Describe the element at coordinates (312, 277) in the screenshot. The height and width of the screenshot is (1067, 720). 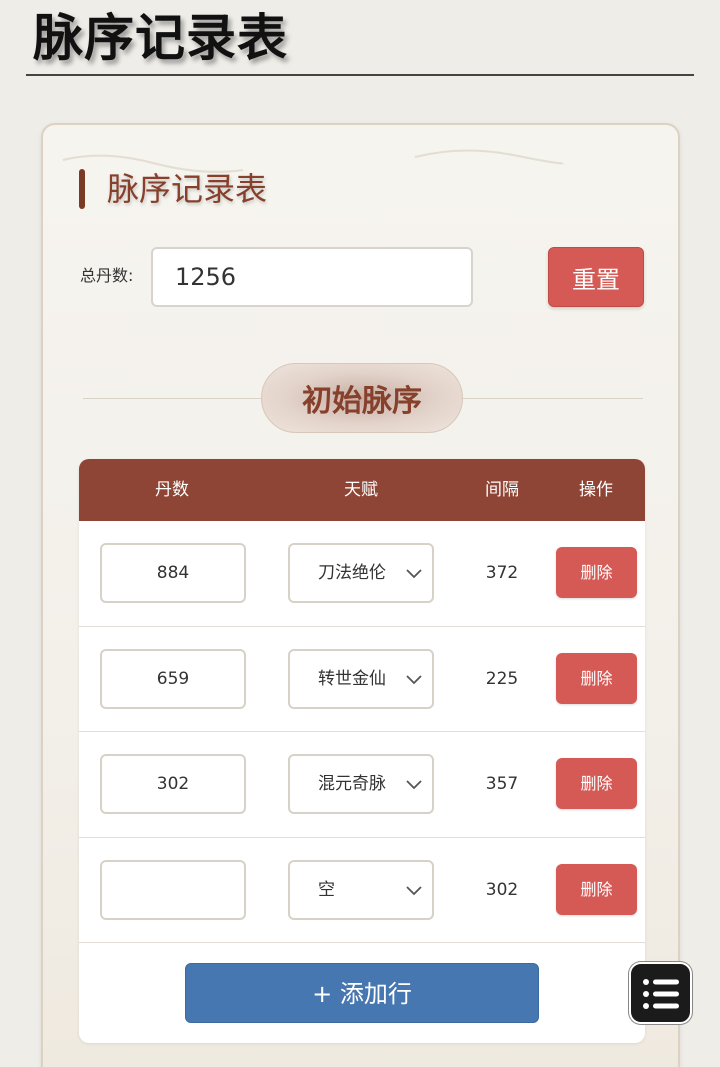
I see `total-dan-input: 1256` at that location.